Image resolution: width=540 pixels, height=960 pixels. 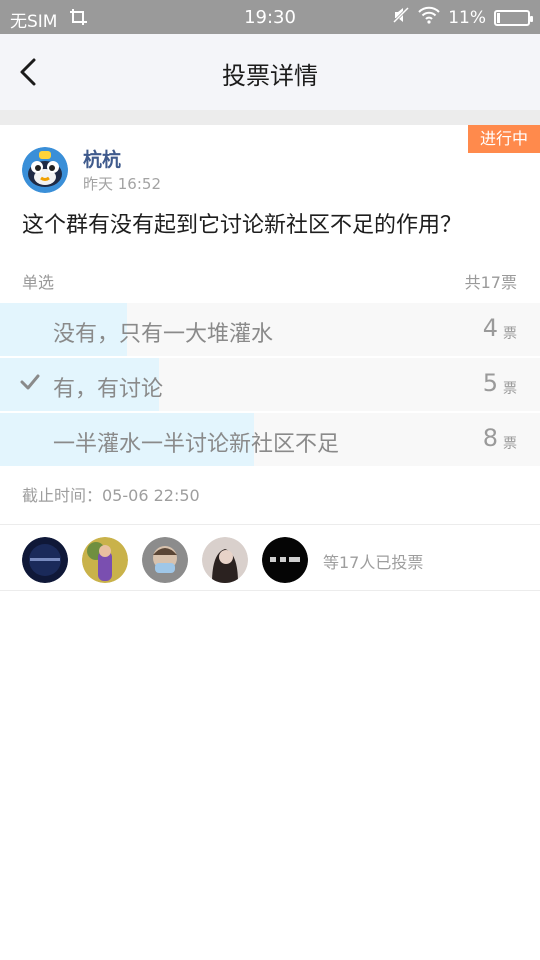 What do you see at coordinates (513, 17) in the screenshot?
I see `battery-icon` at bounding box center [513, 17].